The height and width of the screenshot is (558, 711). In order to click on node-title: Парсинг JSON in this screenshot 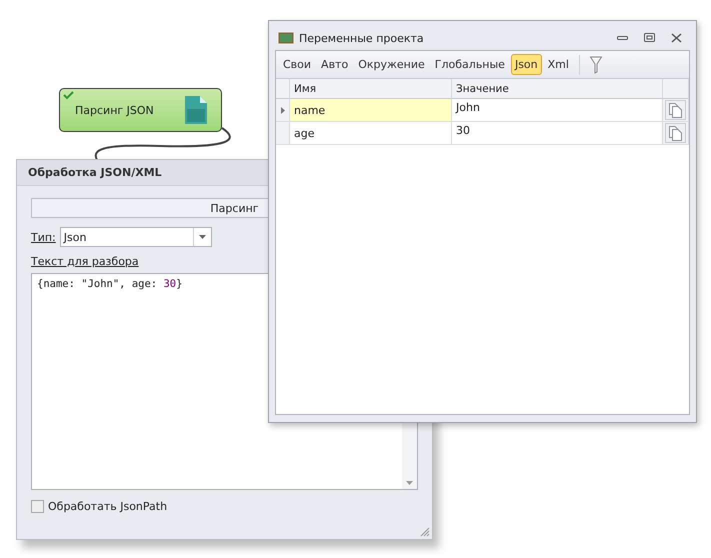, I will do `click(115, 110)`.